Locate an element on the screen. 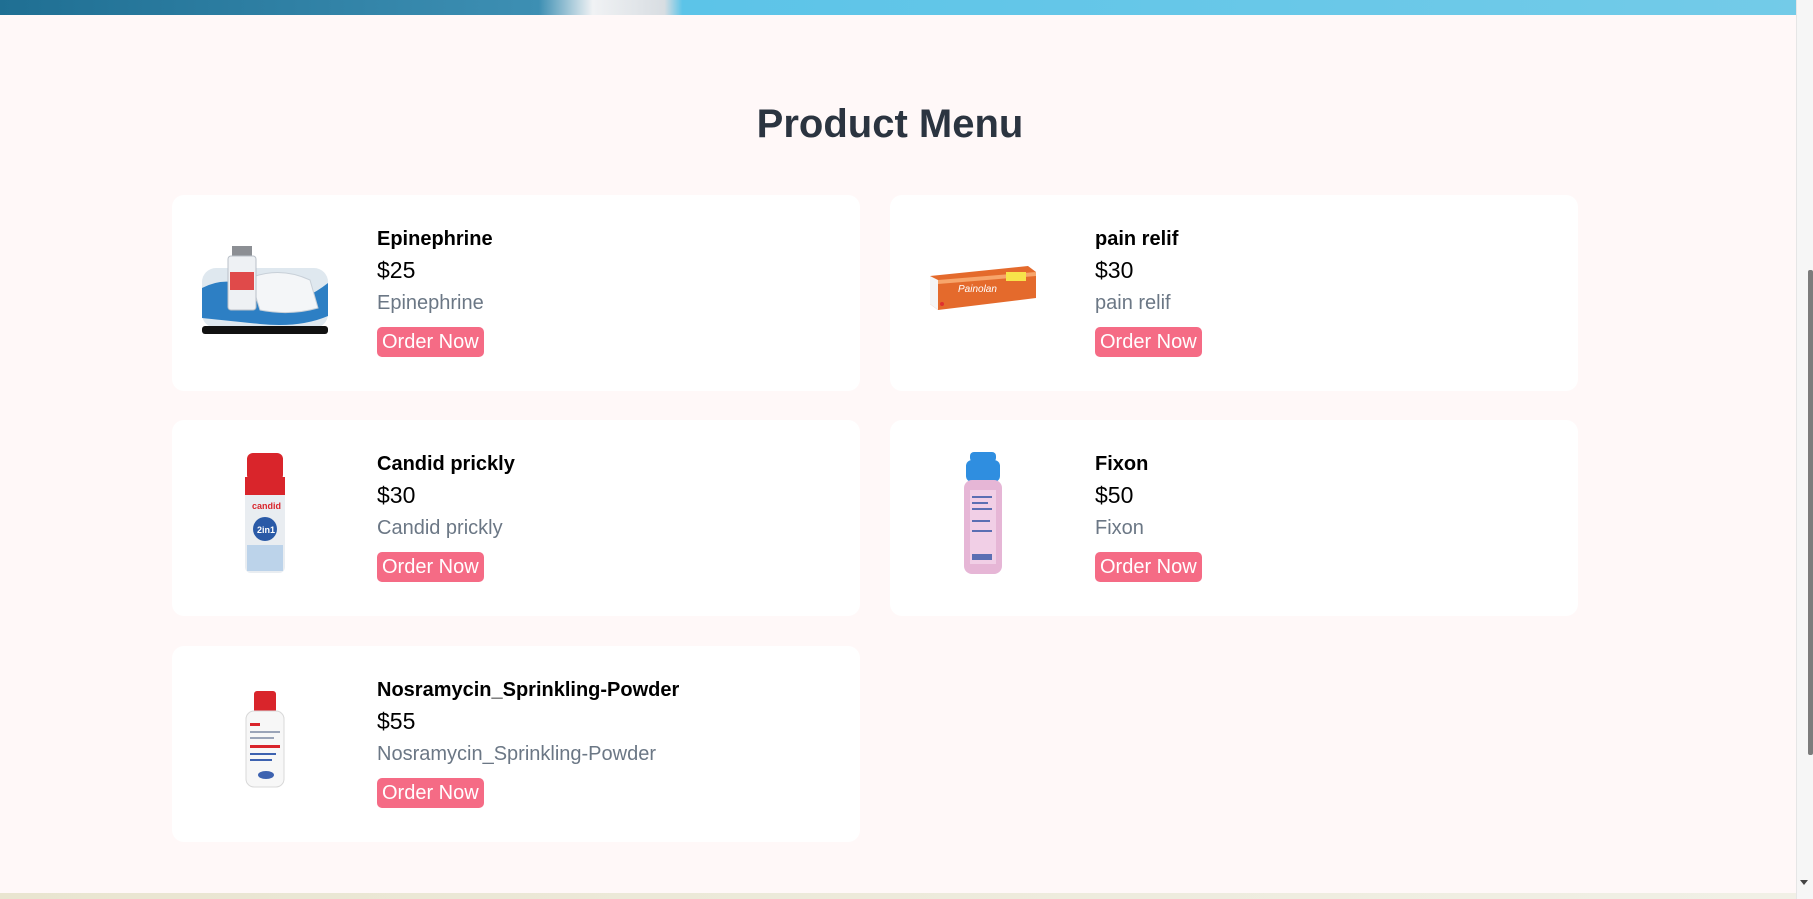  product-price: $55 is located at coordinates (396, 721).